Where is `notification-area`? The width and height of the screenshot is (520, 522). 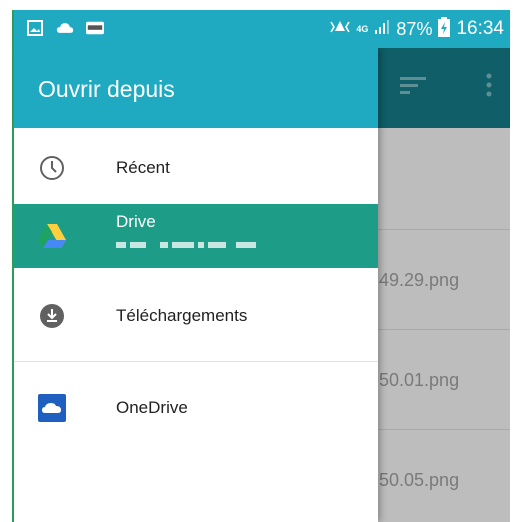
notification-area is located at coordinates (65, 28).